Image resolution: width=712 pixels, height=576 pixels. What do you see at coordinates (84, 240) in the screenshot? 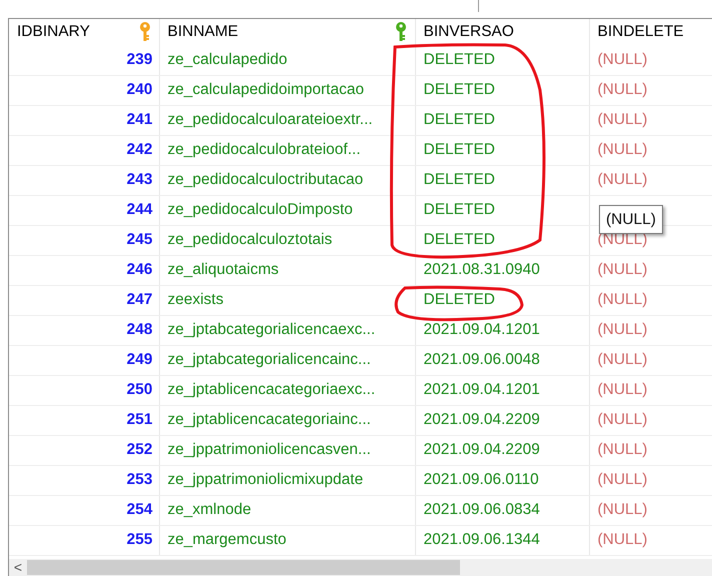
I see `table-cell: 245` at bounding box center [84, 240].